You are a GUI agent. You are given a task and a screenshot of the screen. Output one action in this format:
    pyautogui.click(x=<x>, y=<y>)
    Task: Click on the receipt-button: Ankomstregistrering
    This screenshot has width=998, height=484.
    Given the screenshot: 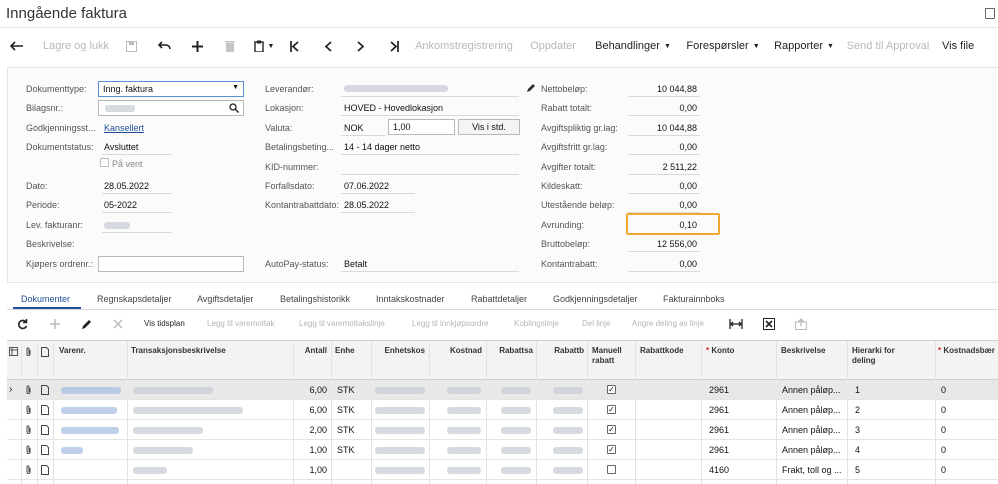 What is the action you would take?
    pyautogui.click(x=464, y=46)
    